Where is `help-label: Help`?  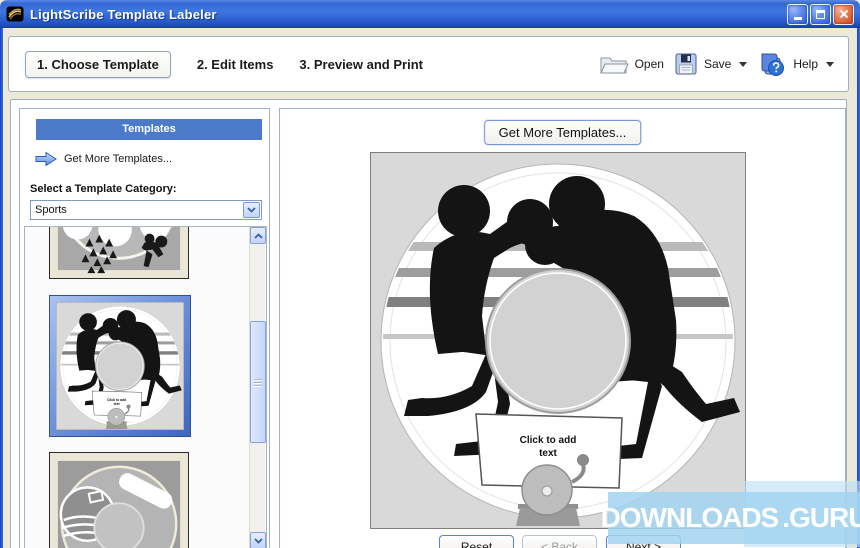
help-label: Help is located at coordinates (805, 64).